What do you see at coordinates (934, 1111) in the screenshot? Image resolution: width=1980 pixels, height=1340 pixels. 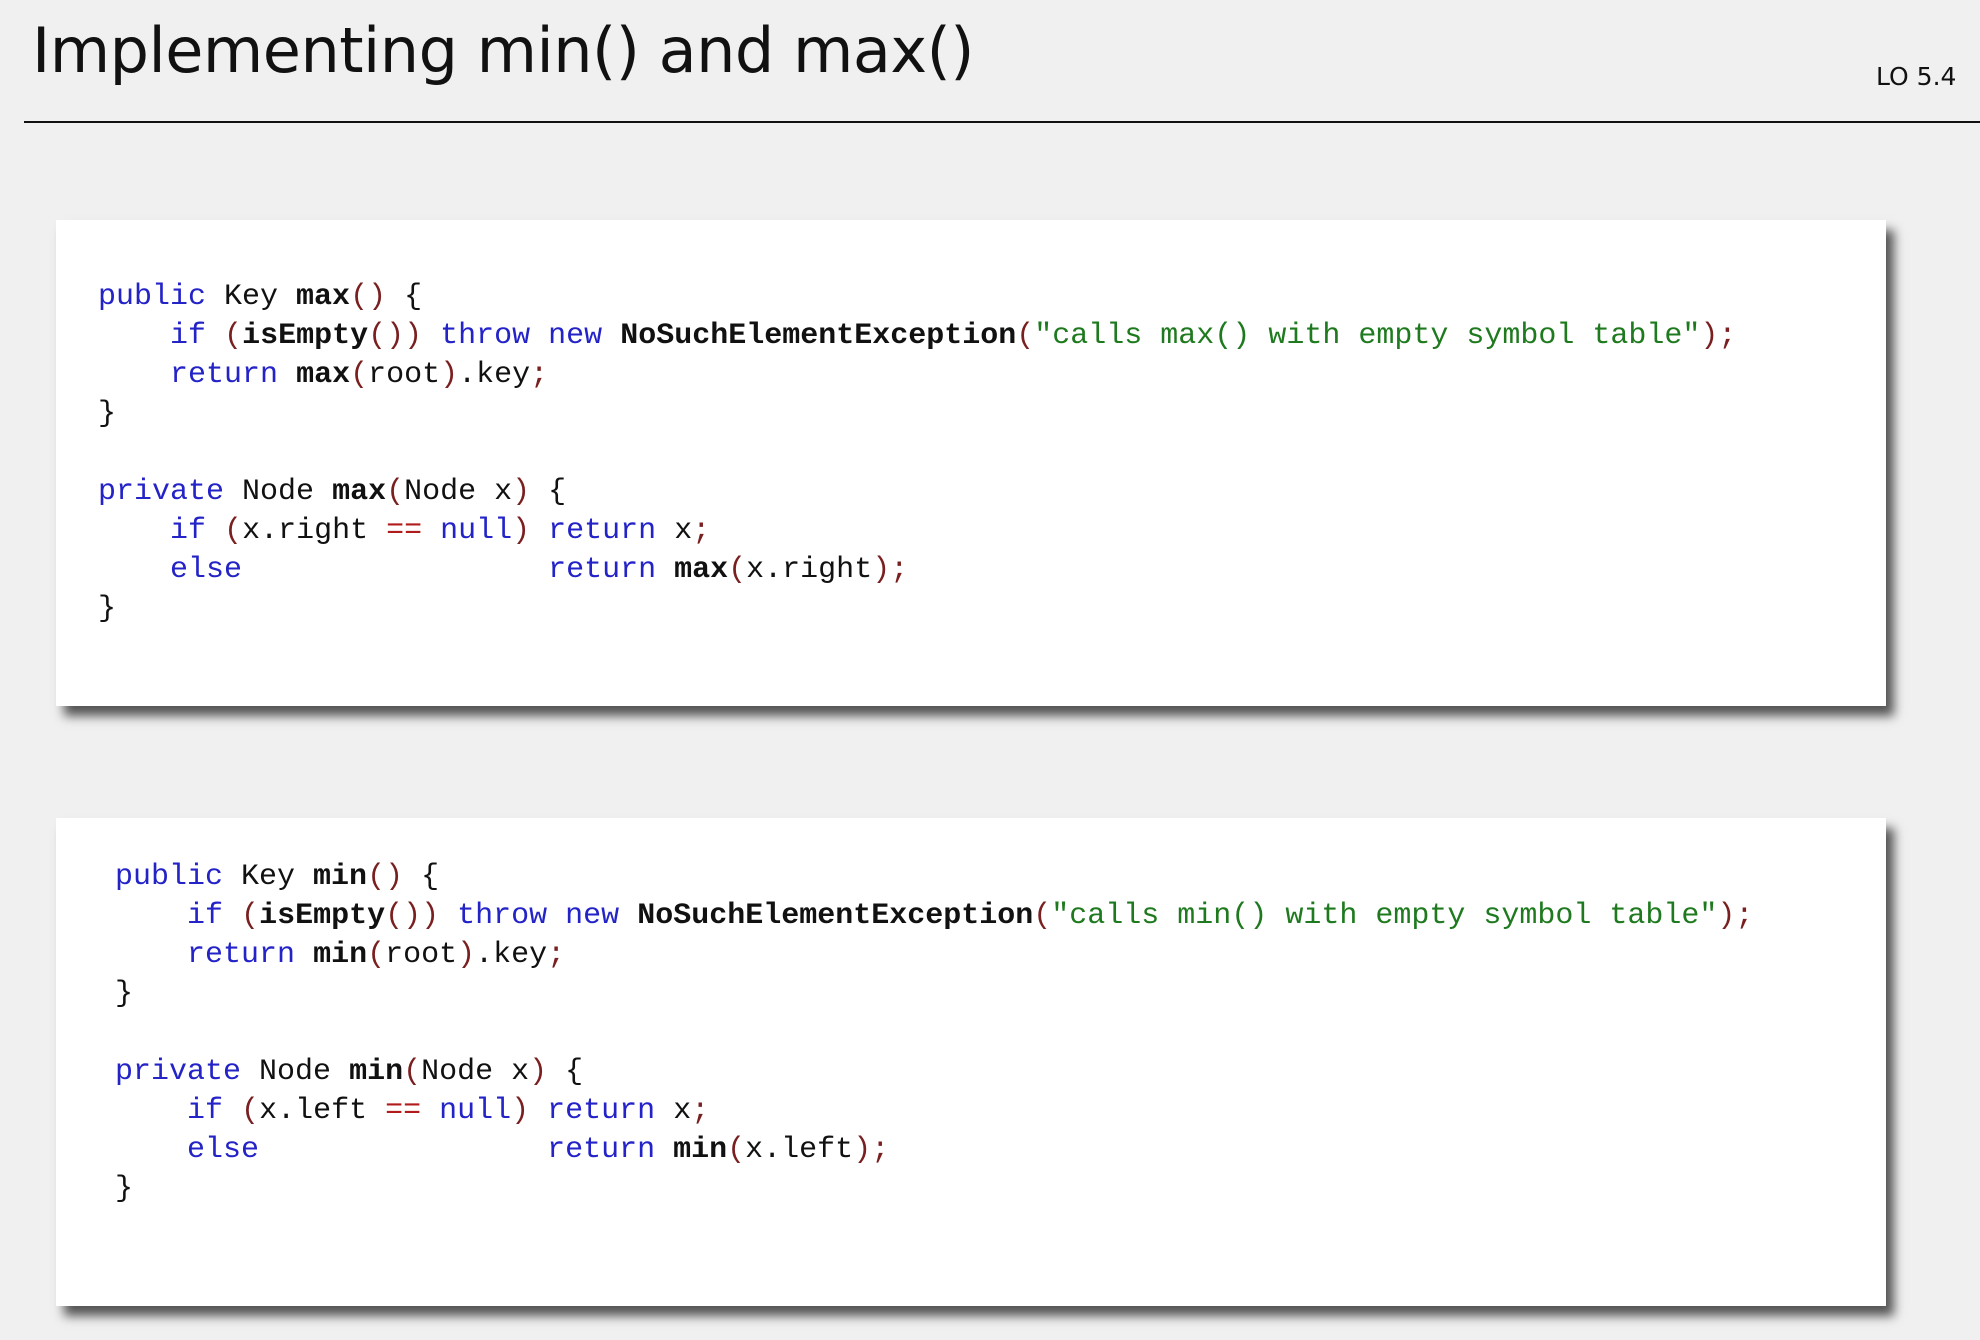 I see `code-line: if (x.left == null) return x;` at bounding box center [934, 1111].